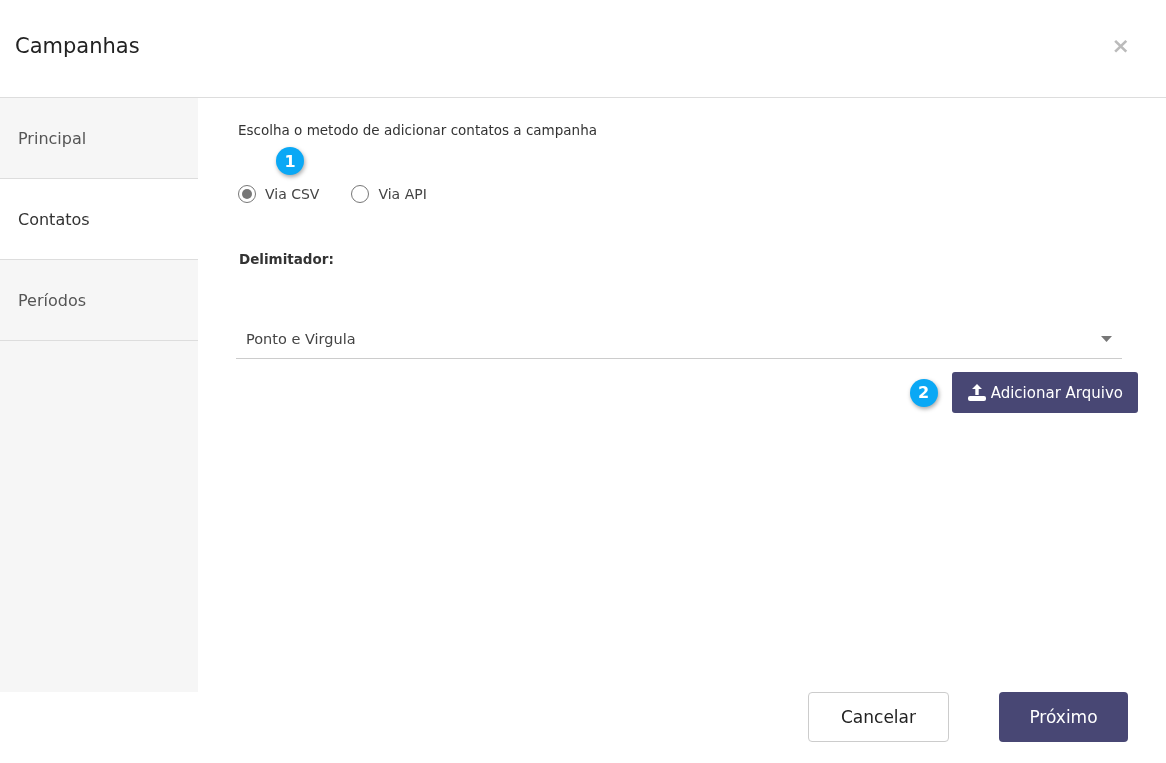 Image resolution: width=1166 pixels, height=763 pixels. I want to click on delimiter-select: Ponto e Virgula, so click(679, 339).